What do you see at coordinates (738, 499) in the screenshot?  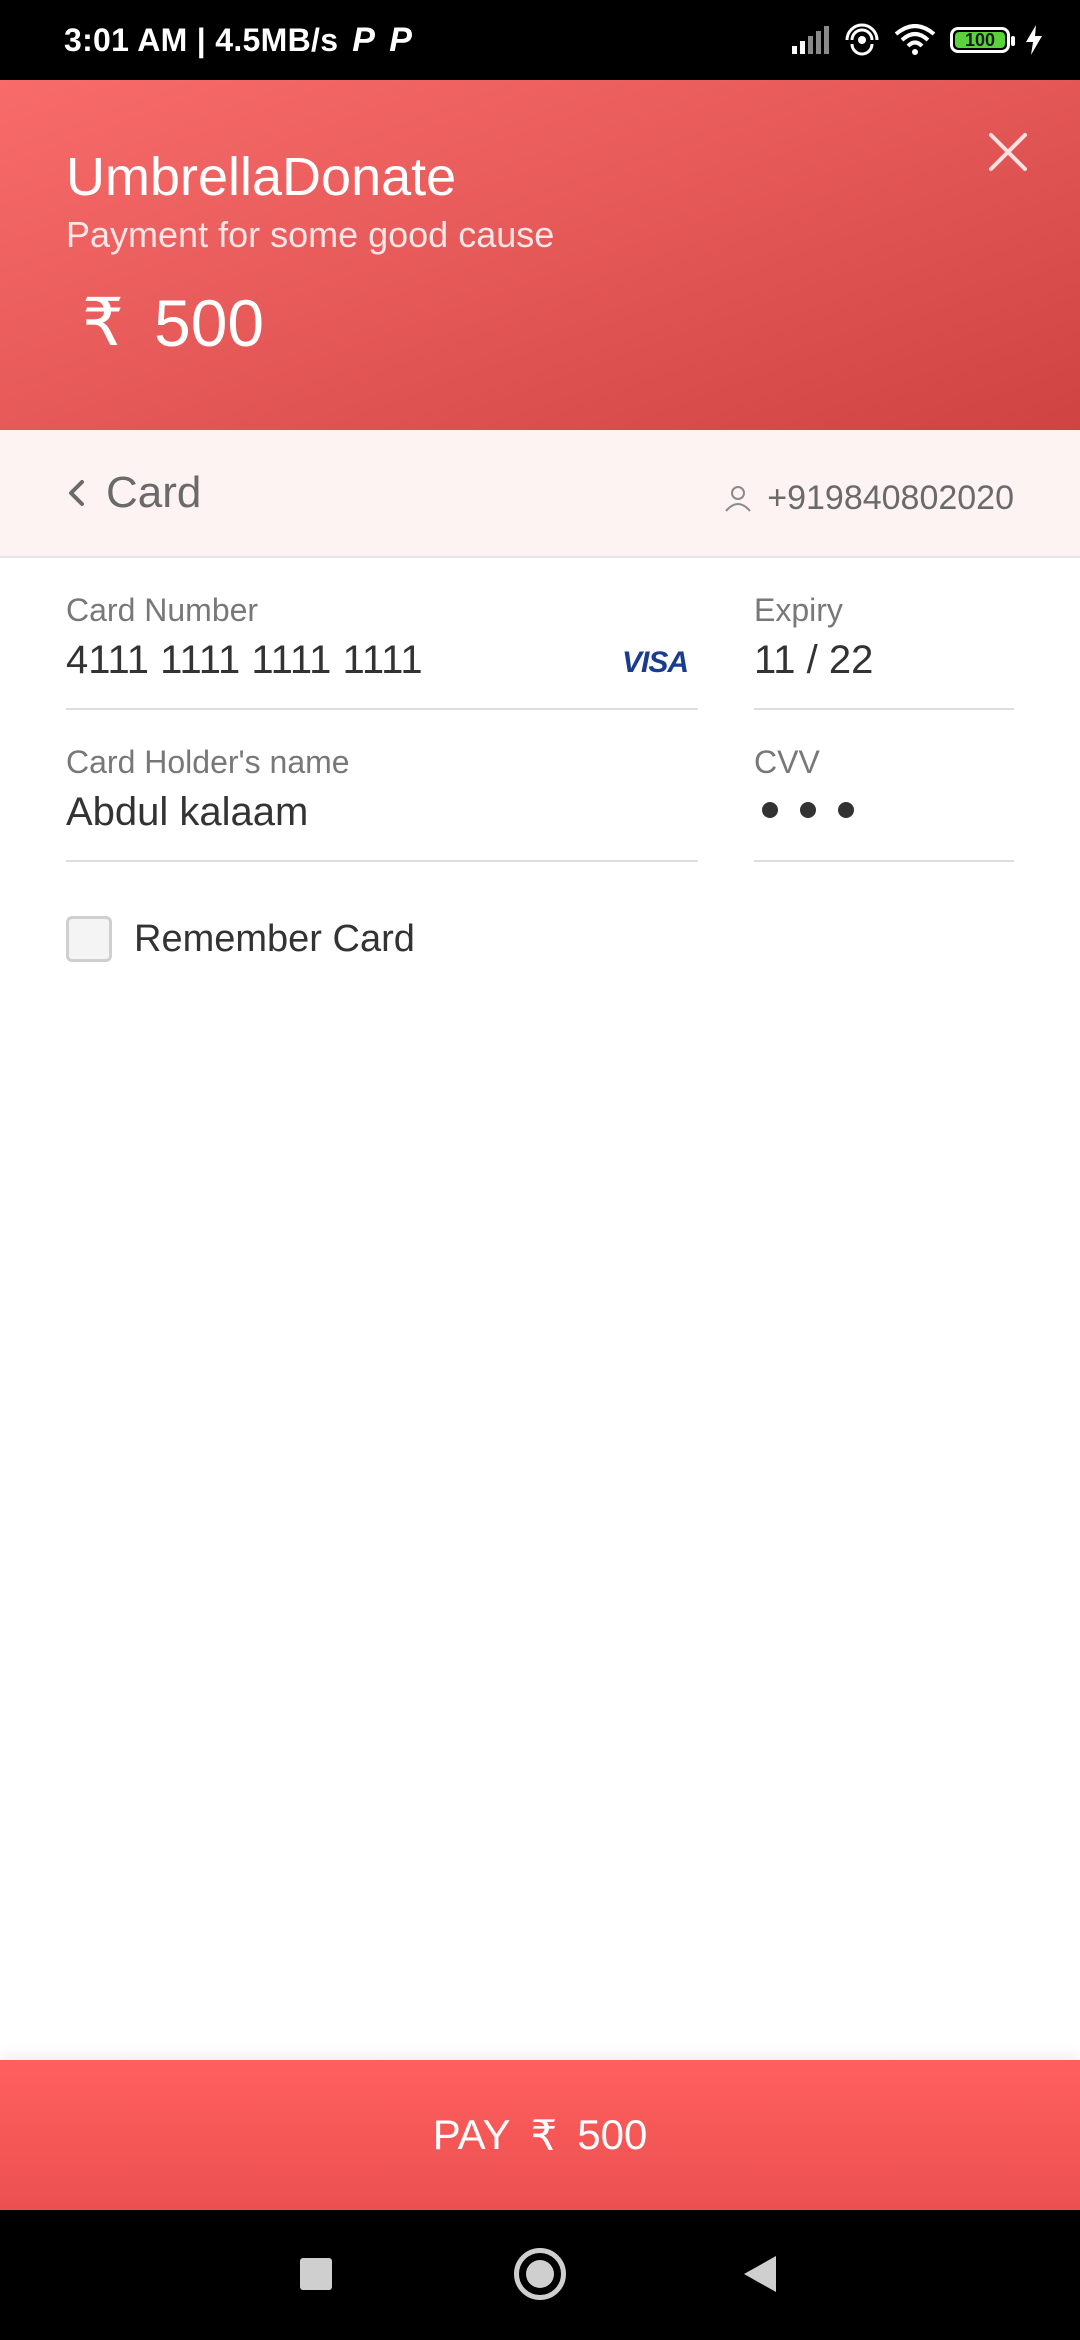 I see `user-icon` at bounding box center [738, 499].